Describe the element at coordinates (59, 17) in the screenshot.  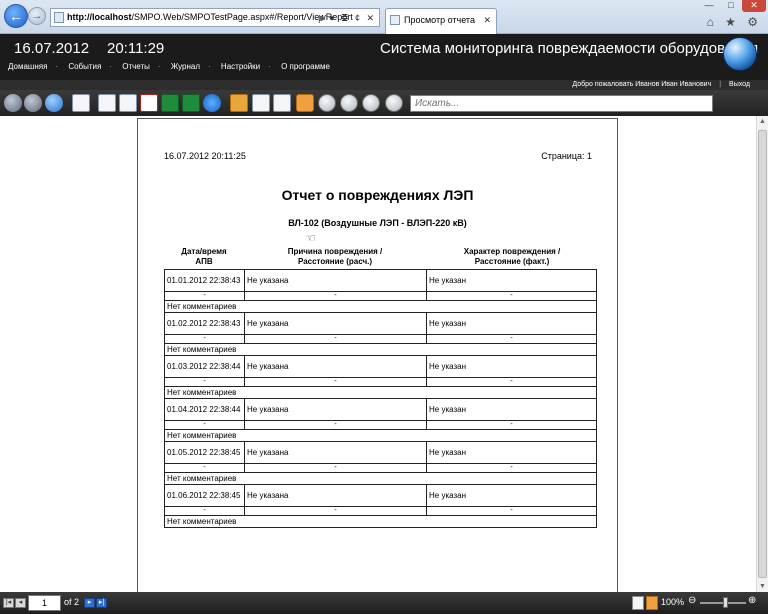
I see `page-icon` at that location.